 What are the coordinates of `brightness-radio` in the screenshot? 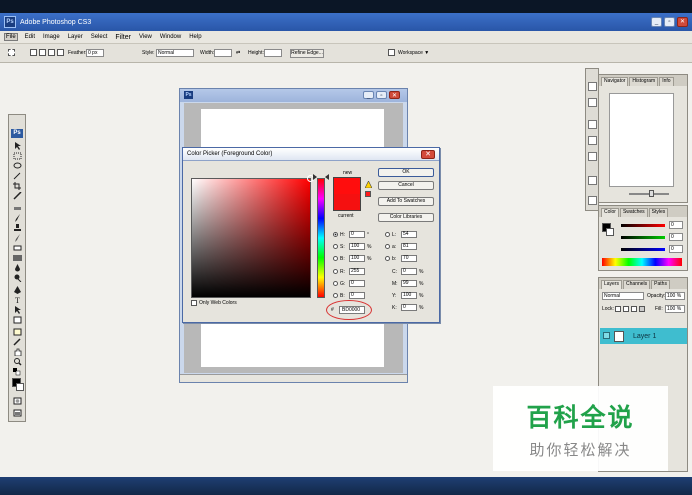 It's located at (335, 258).